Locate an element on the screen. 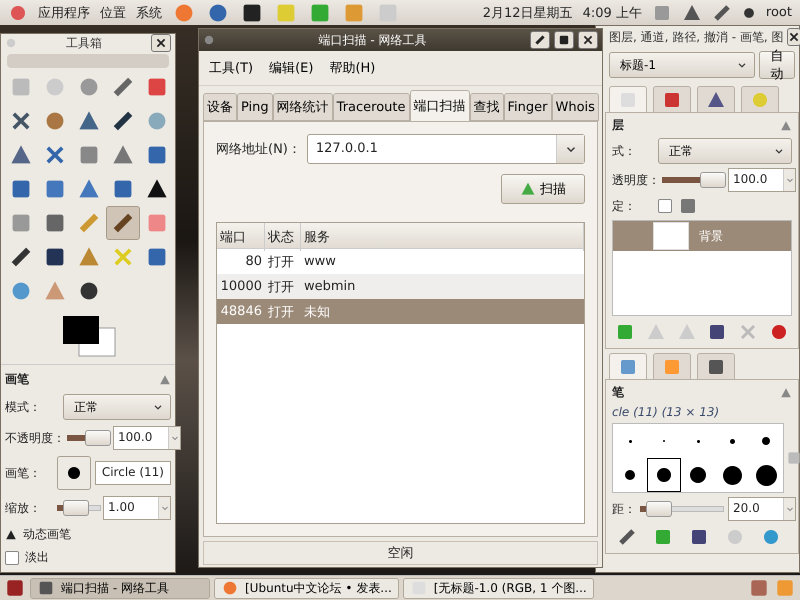 The image size is (800, 600). expander-right-icon is located at coordinates (11, 534).